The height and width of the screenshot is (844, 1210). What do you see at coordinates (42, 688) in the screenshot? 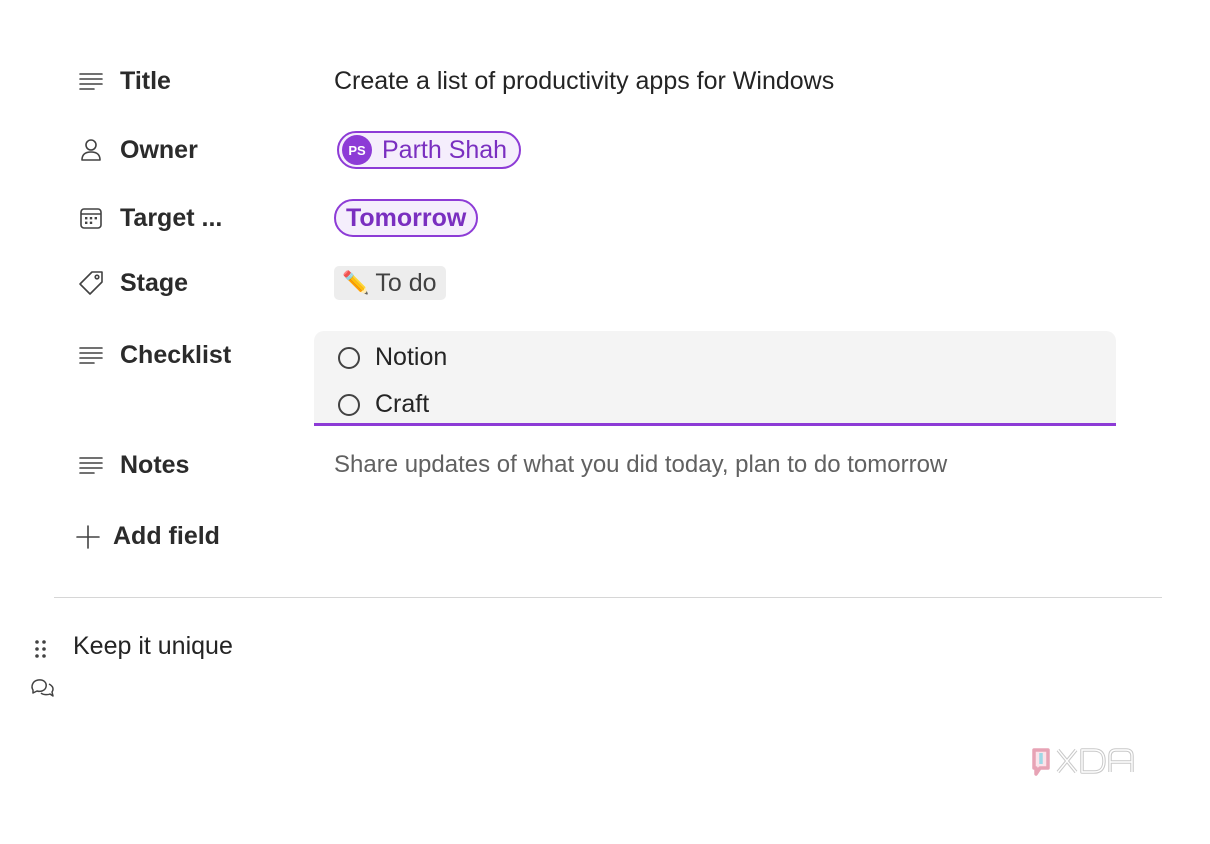
I see `comment-icon` at bounding box center [42, 688].